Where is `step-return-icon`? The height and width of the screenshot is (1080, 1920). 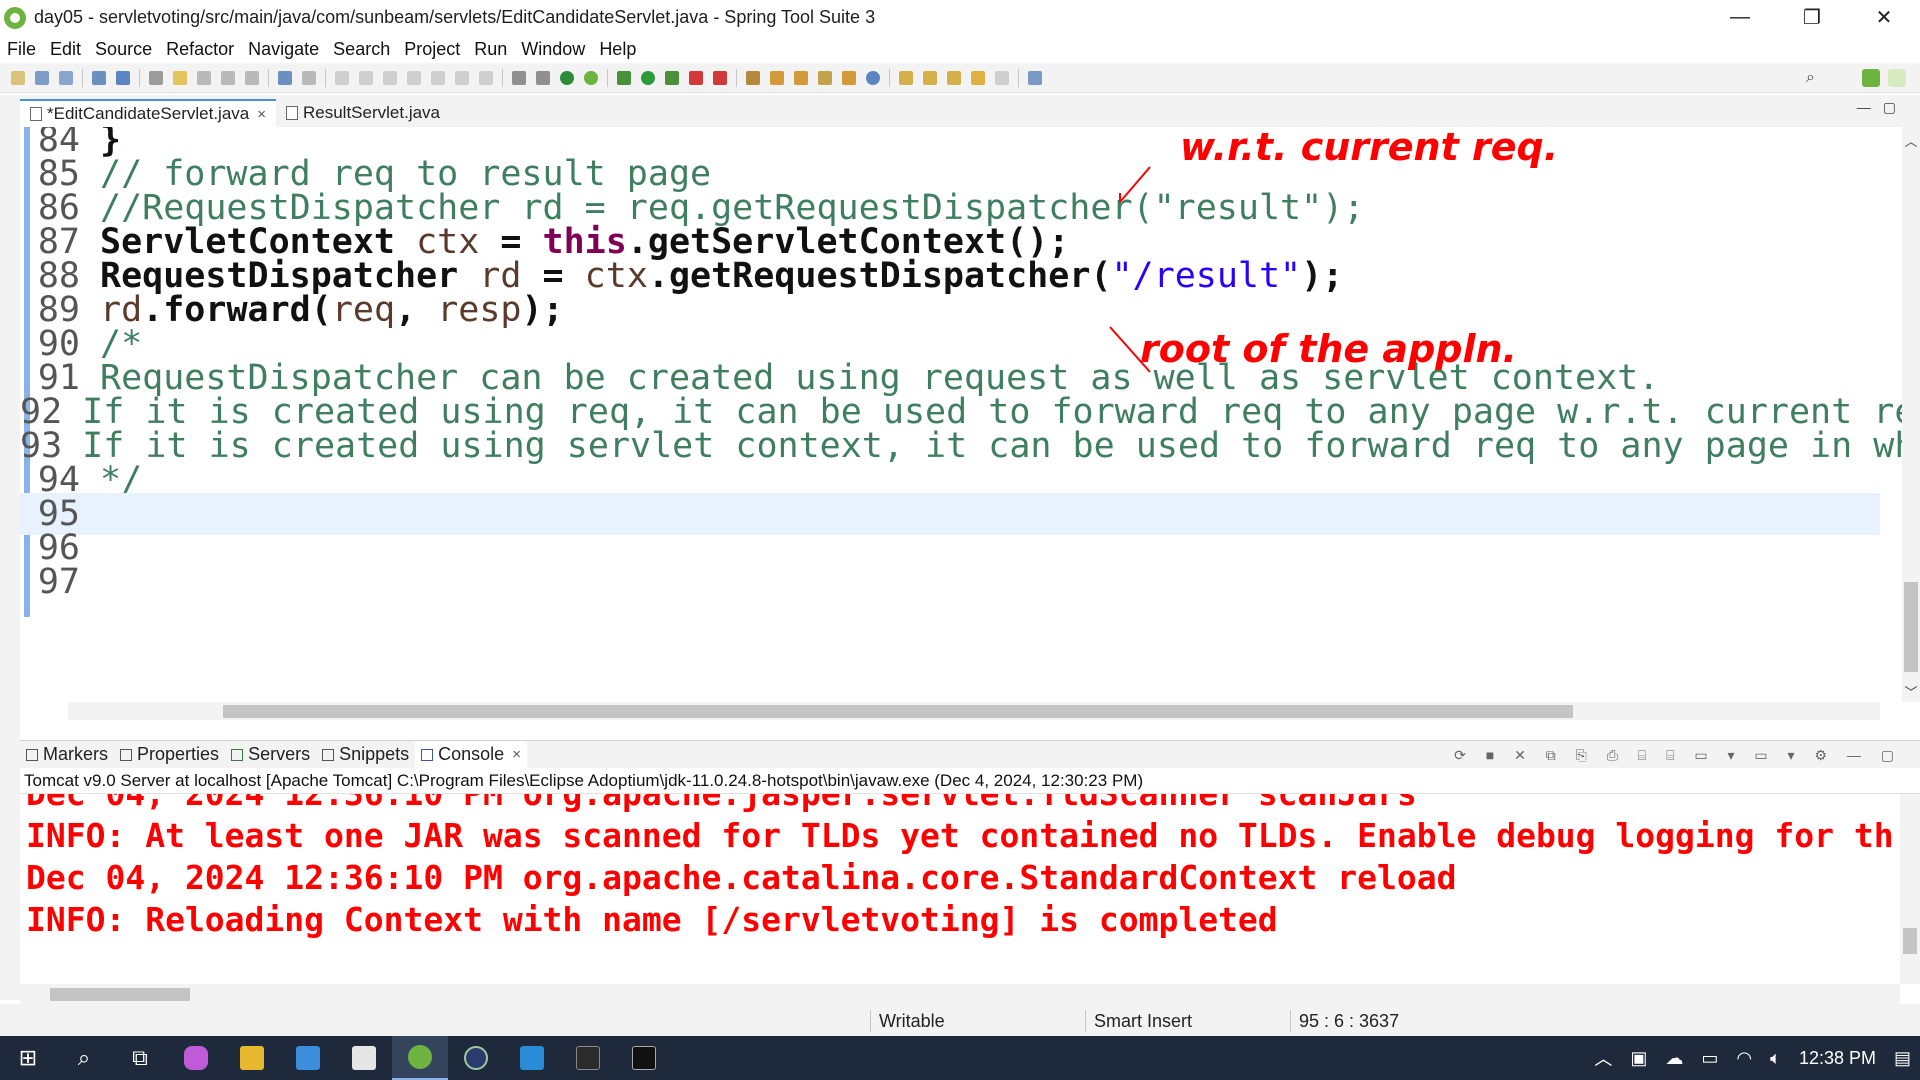 step-return-icon is located at coordinates (486, 77).